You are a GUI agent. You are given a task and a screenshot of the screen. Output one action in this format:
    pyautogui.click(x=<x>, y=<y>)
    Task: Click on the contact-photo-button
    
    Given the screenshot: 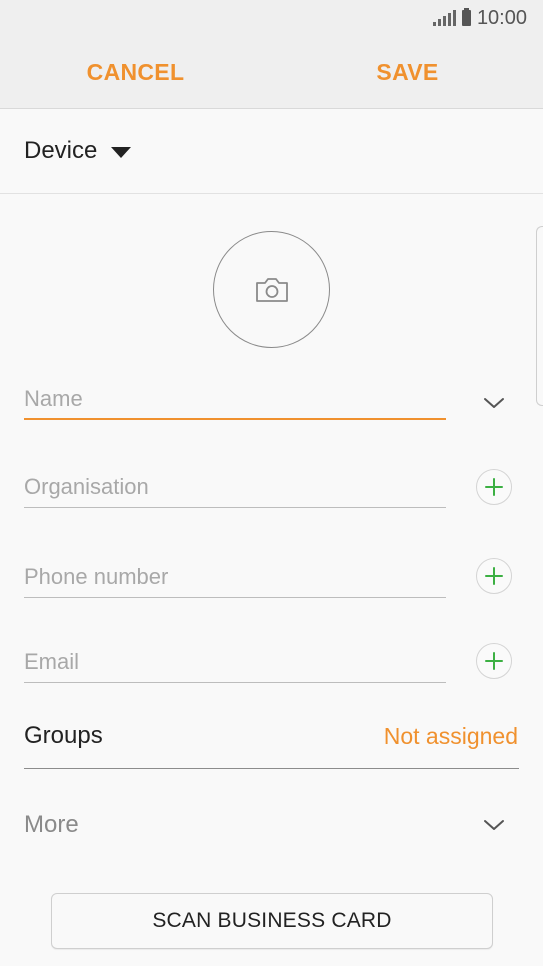 What is the action you would take?
    pyautogui.click(x=271, y=289)
    